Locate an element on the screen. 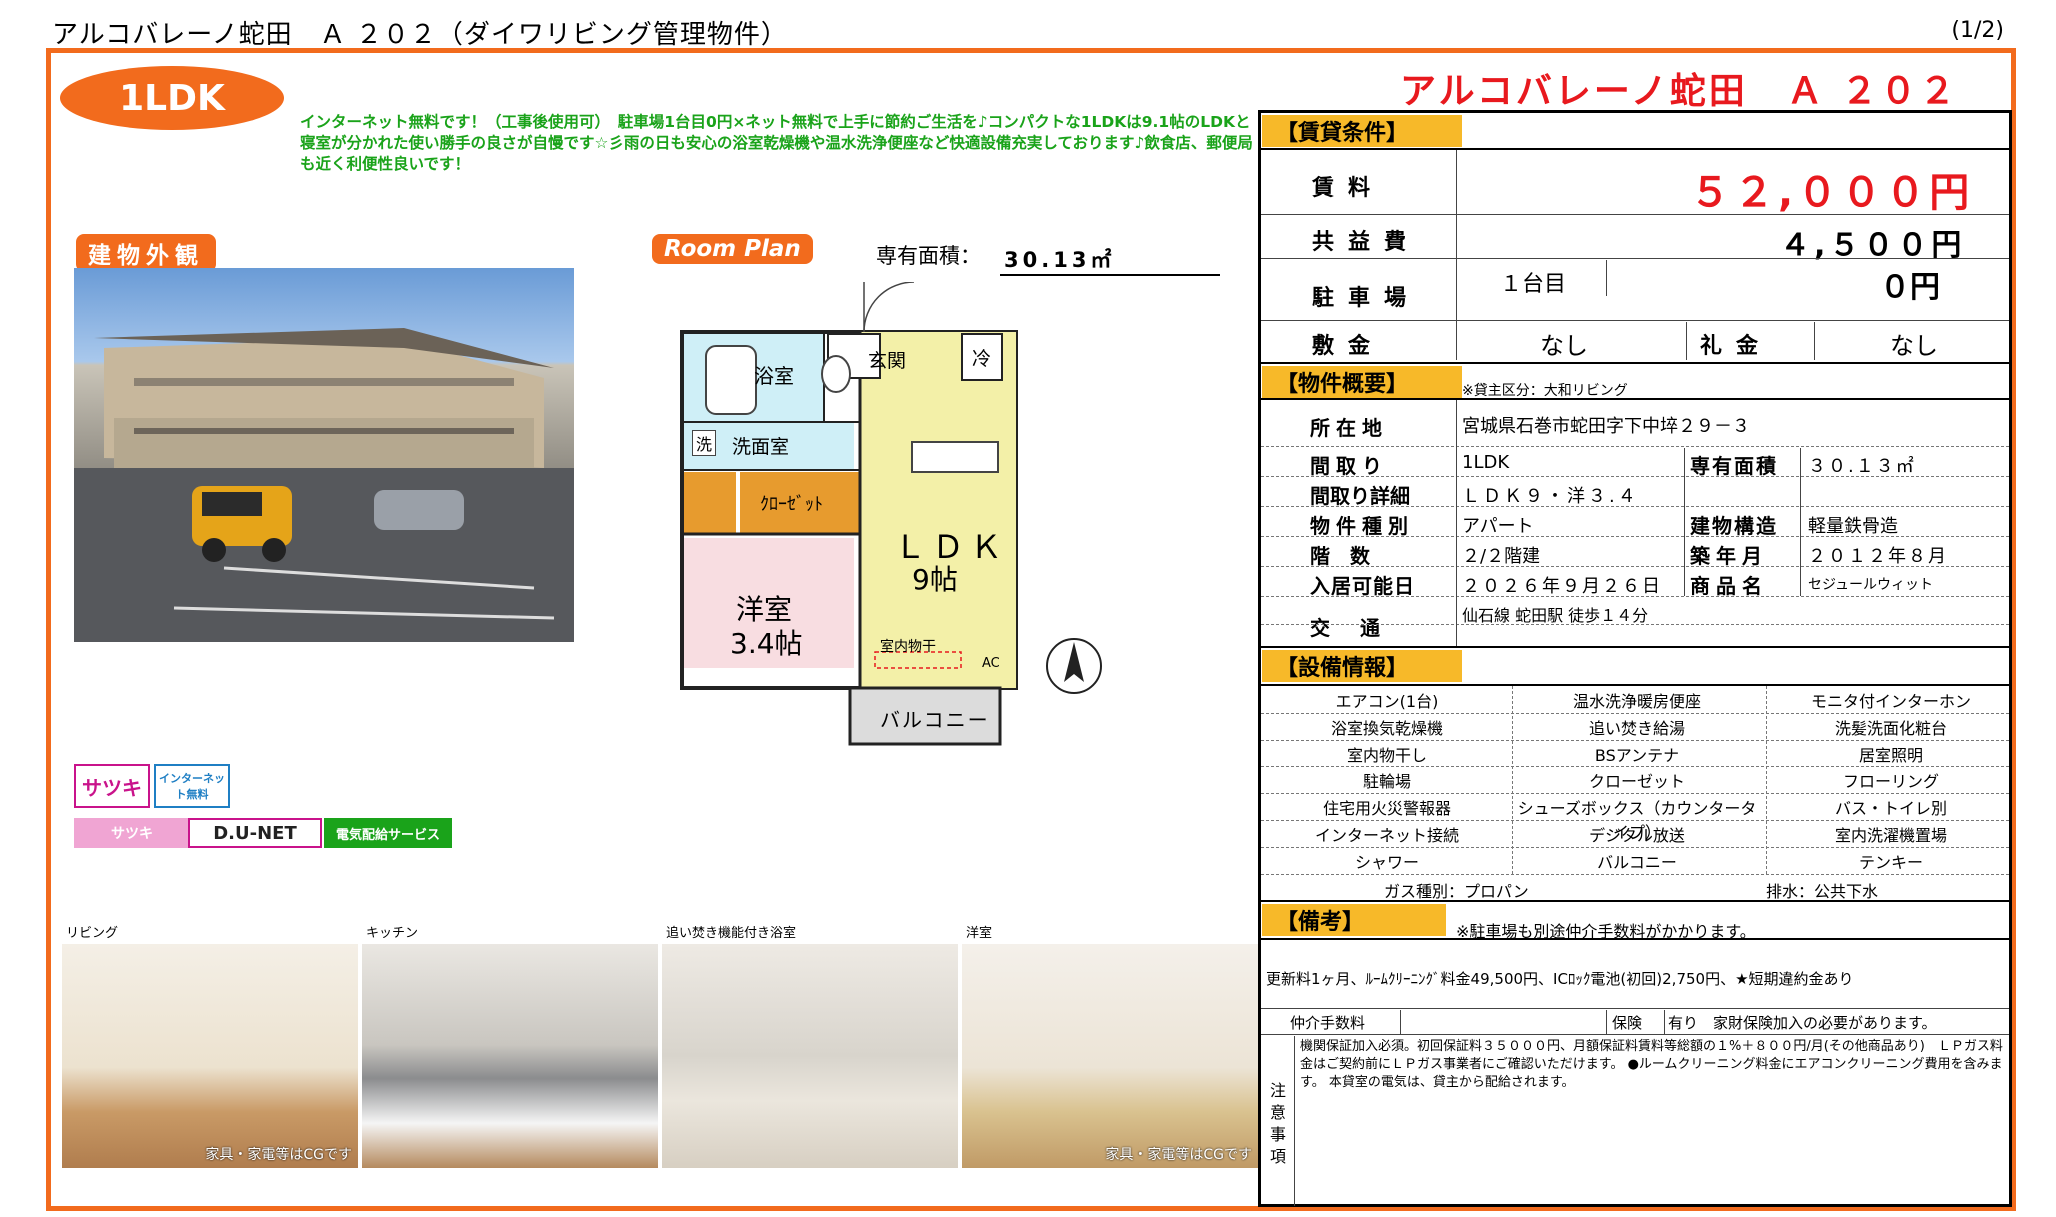 The width and height of the screenshot is (2056, 1217). address-value: 宮城県石巻市蛇田字下中埣２９－３ is located at coordinates (1606, 426).